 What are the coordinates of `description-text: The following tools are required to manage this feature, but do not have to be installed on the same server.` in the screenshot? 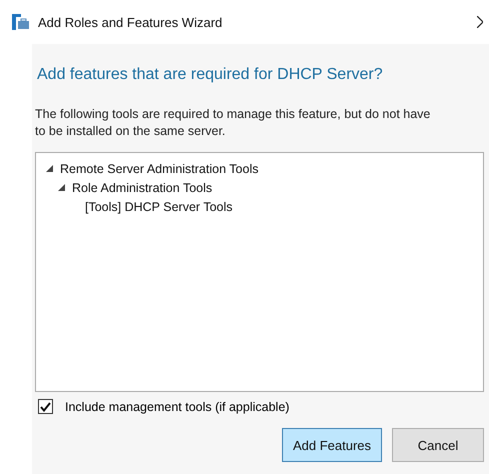 It's located at (233, 123).